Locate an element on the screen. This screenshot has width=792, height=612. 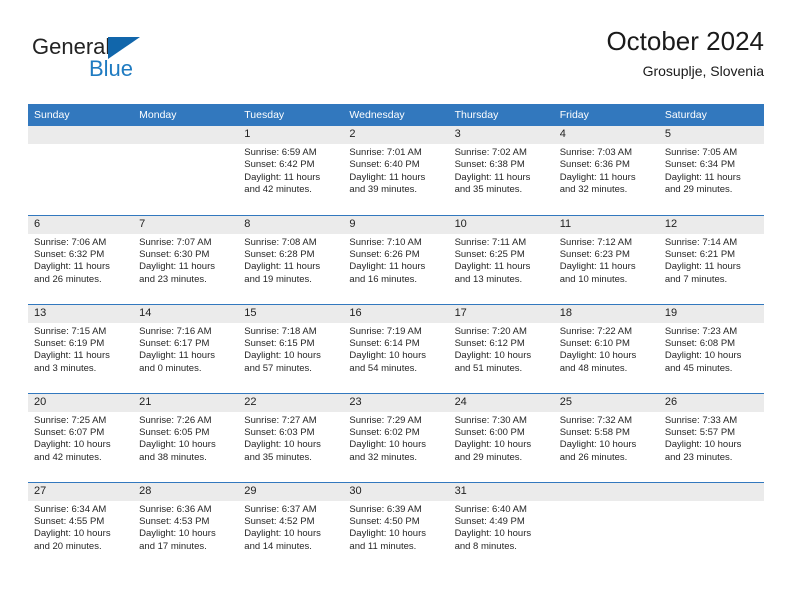
day-number: 21 is located at coordinates (186, 402).